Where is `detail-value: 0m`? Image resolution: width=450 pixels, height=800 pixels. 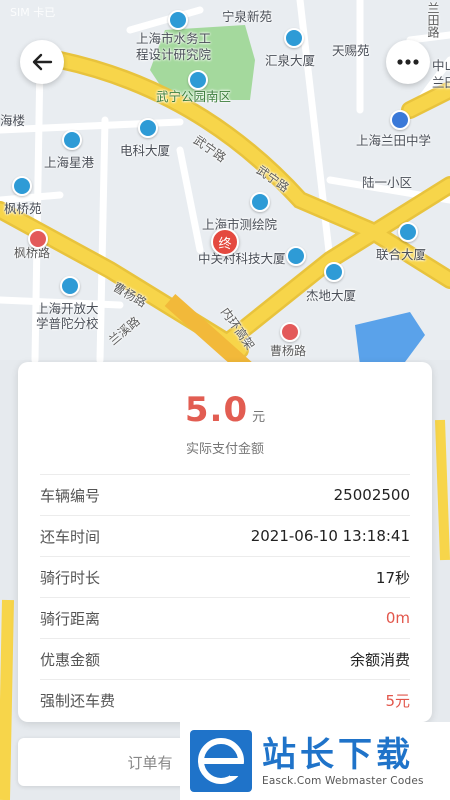 detail-value: 0m is located at coordinates (397, 618).